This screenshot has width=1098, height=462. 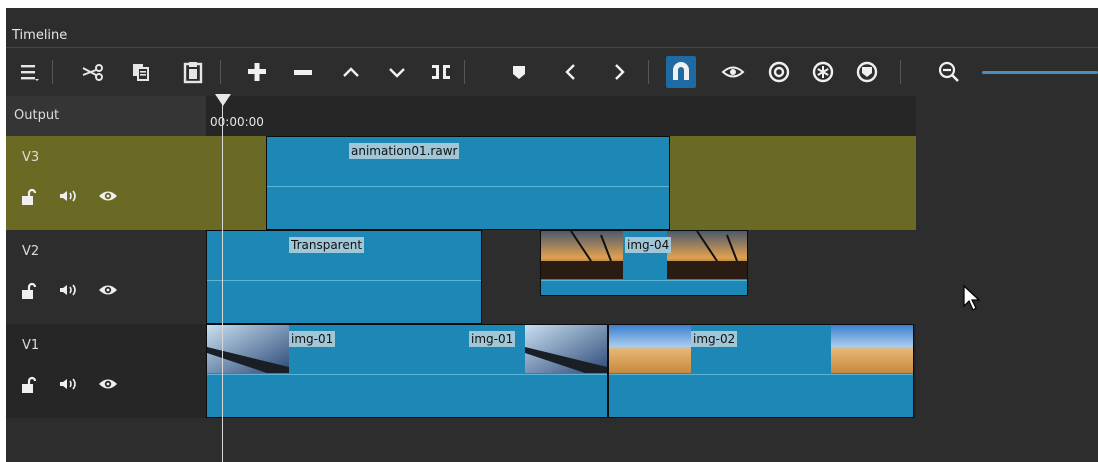 What do you see at coordinates (949, 72) in the screenshot?
I see `zoom-out-icon` at bounding box center [949, 72].